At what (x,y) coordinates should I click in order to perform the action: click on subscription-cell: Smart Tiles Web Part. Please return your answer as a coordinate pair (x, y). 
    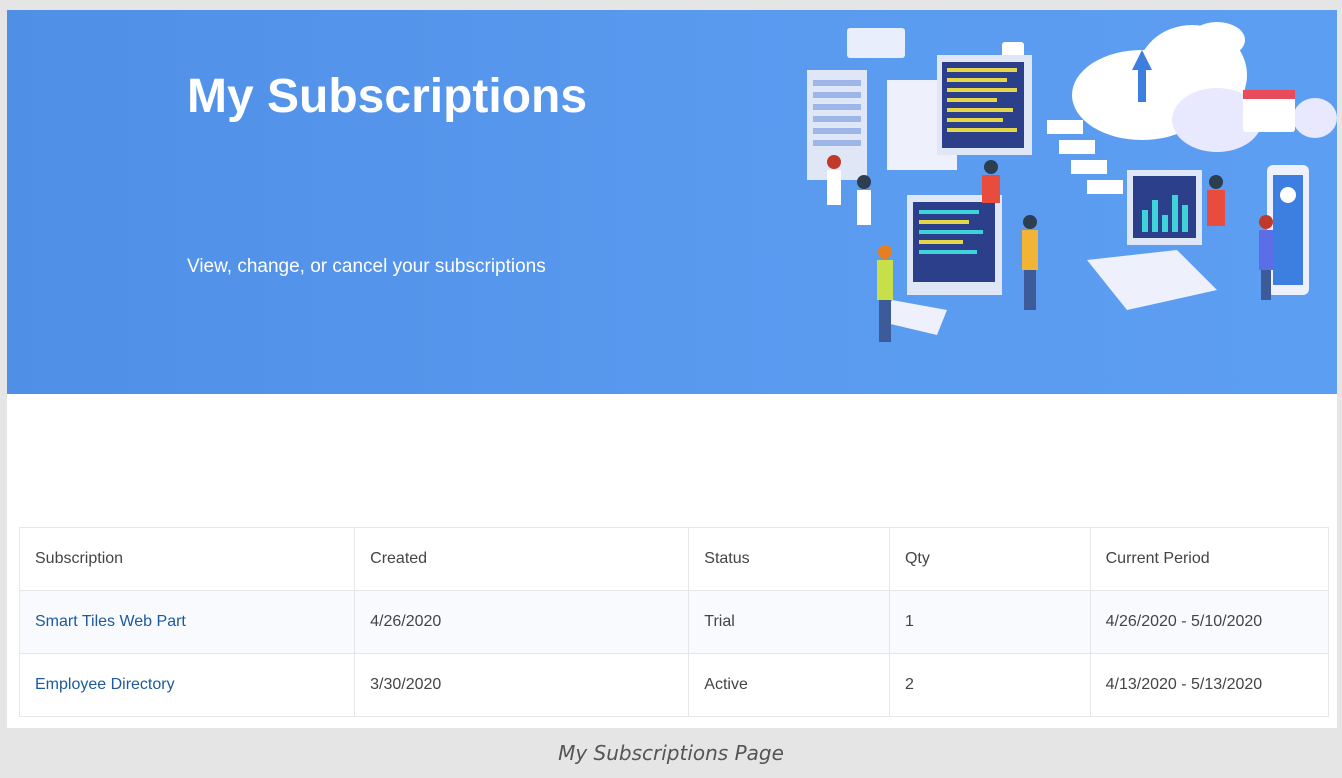
    Looking at the image, I should click on (187, 622).